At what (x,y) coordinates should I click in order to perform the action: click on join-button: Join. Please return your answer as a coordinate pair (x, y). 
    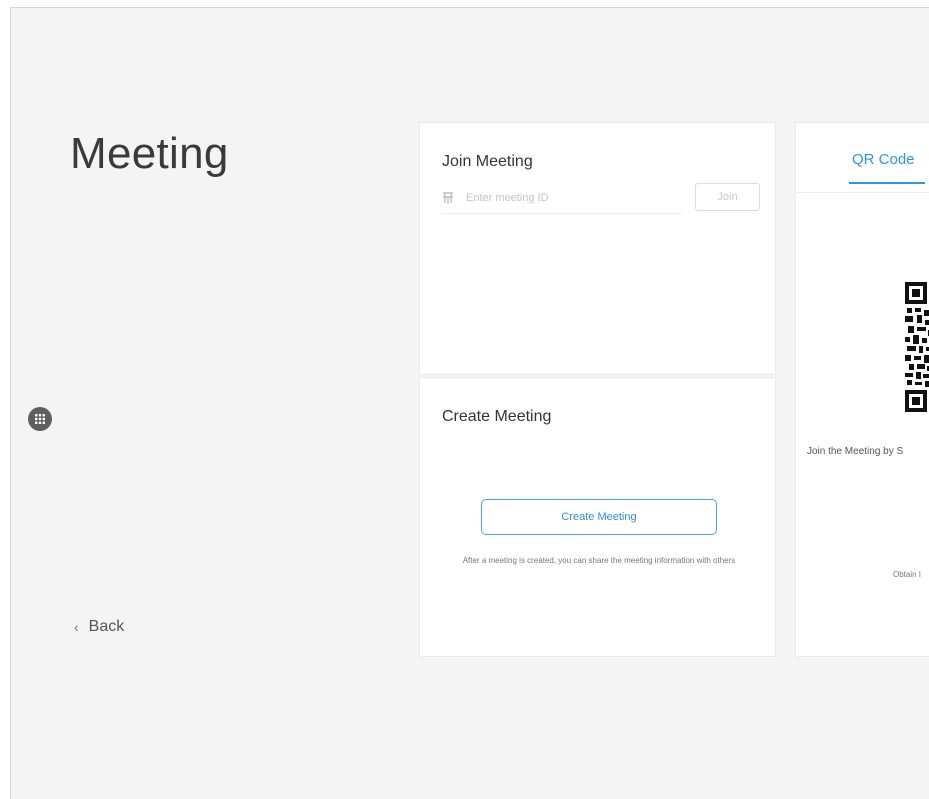
    Looking at the image, I should click on (727, 197).